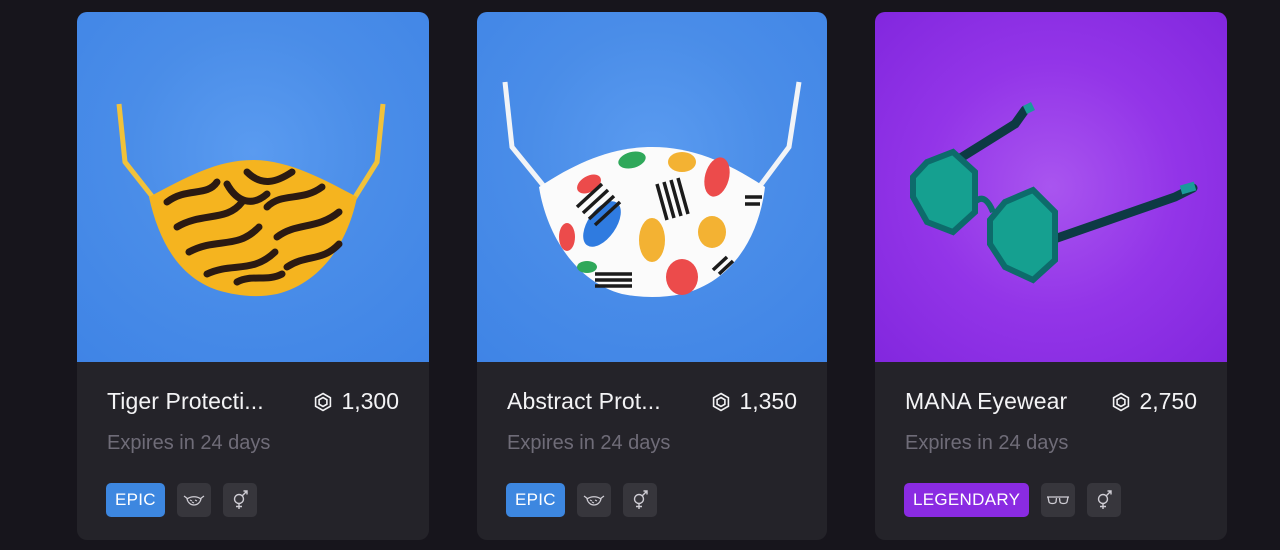 This screenshot has width=1280, height=550. I want to click on item-price: 1,350, so click(754, 401).